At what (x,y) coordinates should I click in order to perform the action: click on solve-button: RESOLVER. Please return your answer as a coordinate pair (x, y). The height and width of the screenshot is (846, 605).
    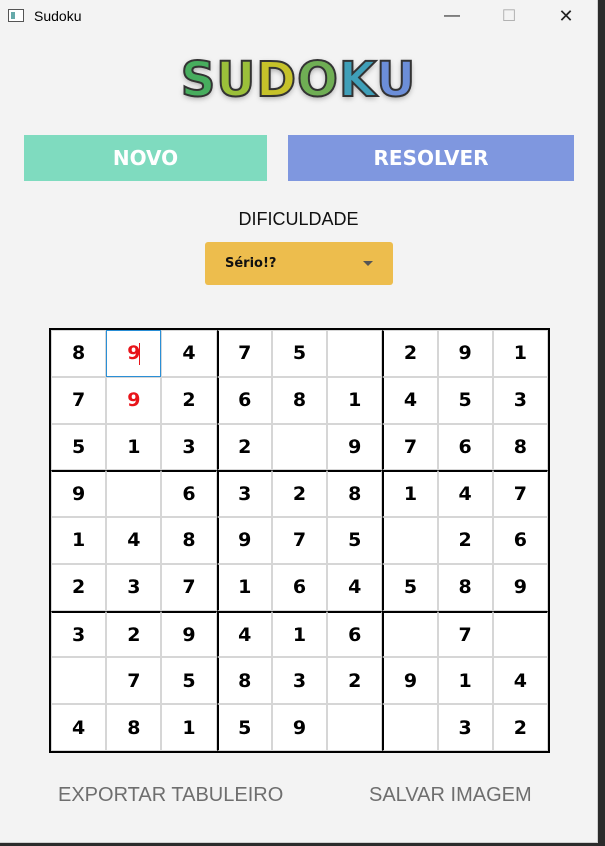
    Looking at the image, I should click on (431, 158).